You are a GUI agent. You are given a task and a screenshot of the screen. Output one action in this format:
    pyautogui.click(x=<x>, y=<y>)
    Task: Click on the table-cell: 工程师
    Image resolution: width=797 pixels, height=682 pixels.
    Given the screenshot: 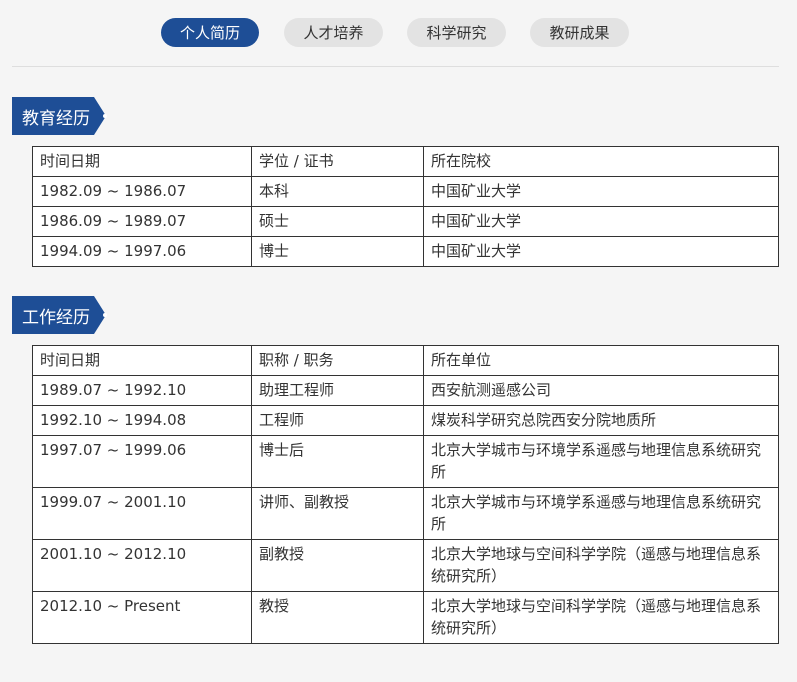 What is the action you would take?
    pyautogui.click(x=337, y=420)
    